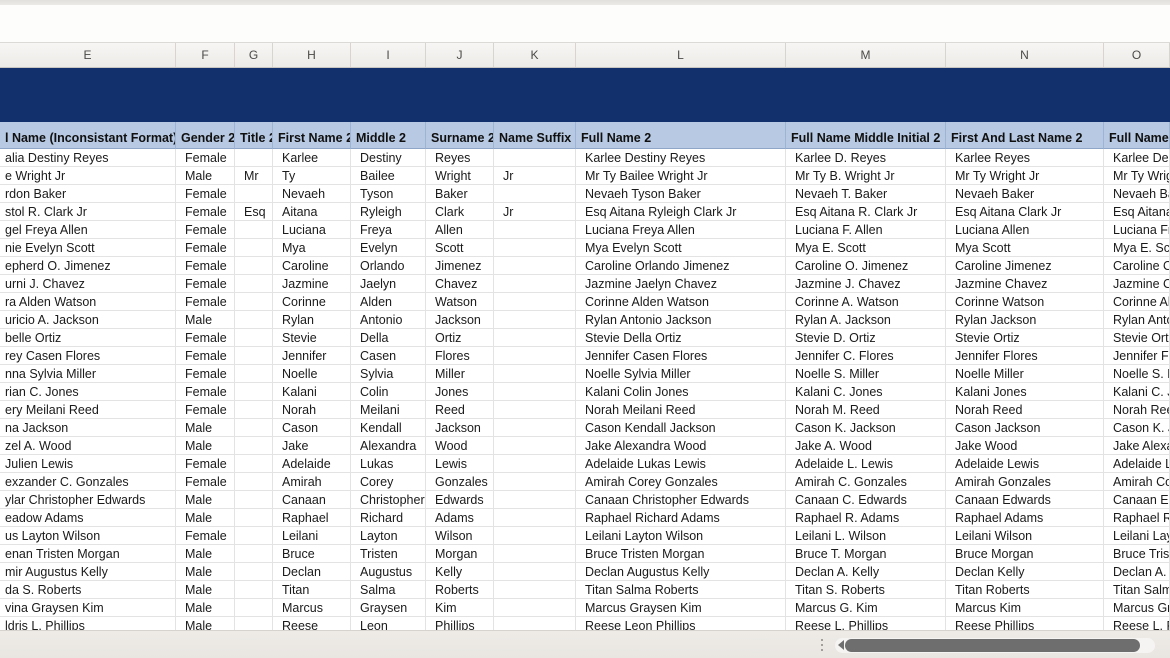 This screenshot has width=1170, height=658. What do you see at coordinates (1025, 391) in the screenshot?
I see `cell-n14: Kalani Jones` at bounding box center [1025, 391].